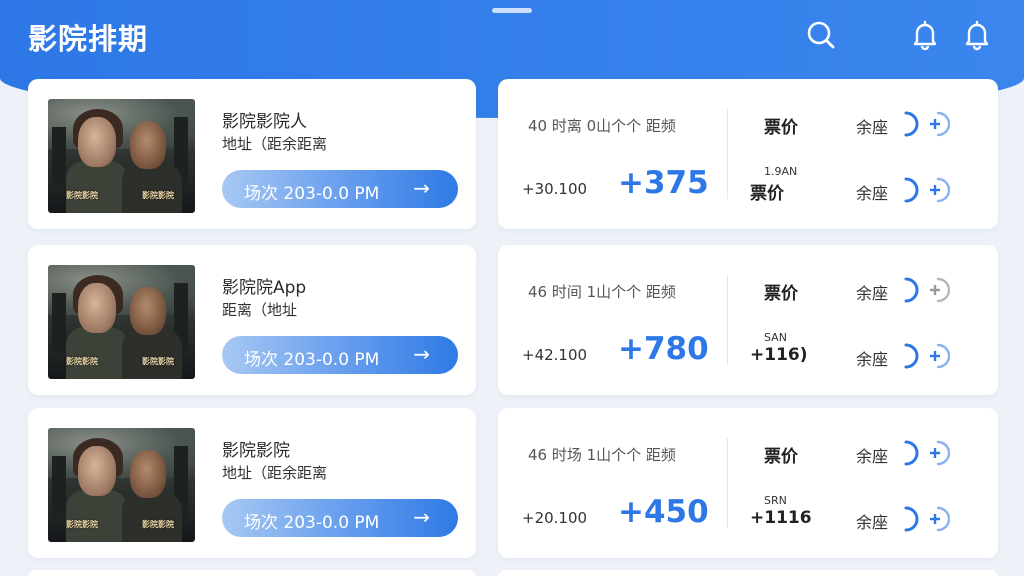 This screenshot has height=576, width=1024. What do you see at coordinates (663, 349) in the screenshot?
I see `schedule-big-value: +780` at bounding box center [663, 349].